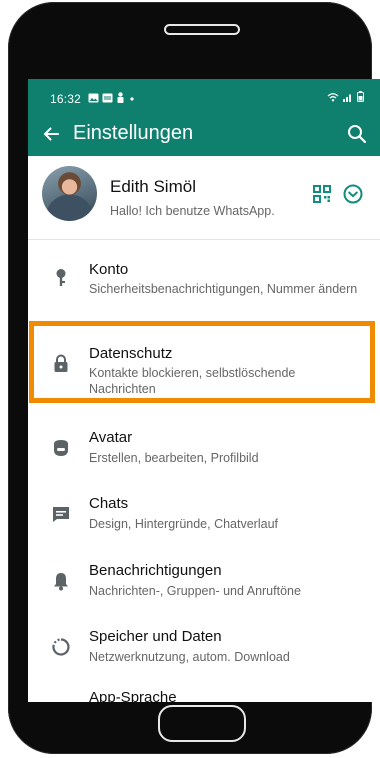 The height and width of the screenshot is (758, 380). What do you see at coordinates (357, 134) in the screenshot?
I see `search-icon` at bounding box center [357, 134].